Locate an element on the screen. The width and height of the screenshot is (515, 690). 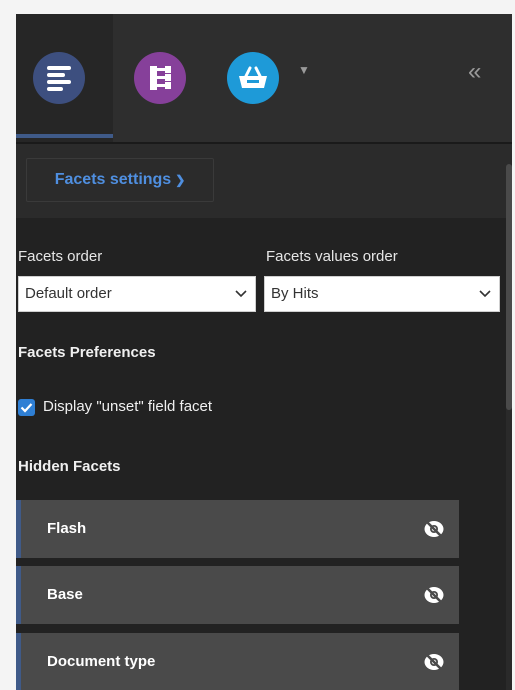
basket-icon is located at coordinates (253, 78).